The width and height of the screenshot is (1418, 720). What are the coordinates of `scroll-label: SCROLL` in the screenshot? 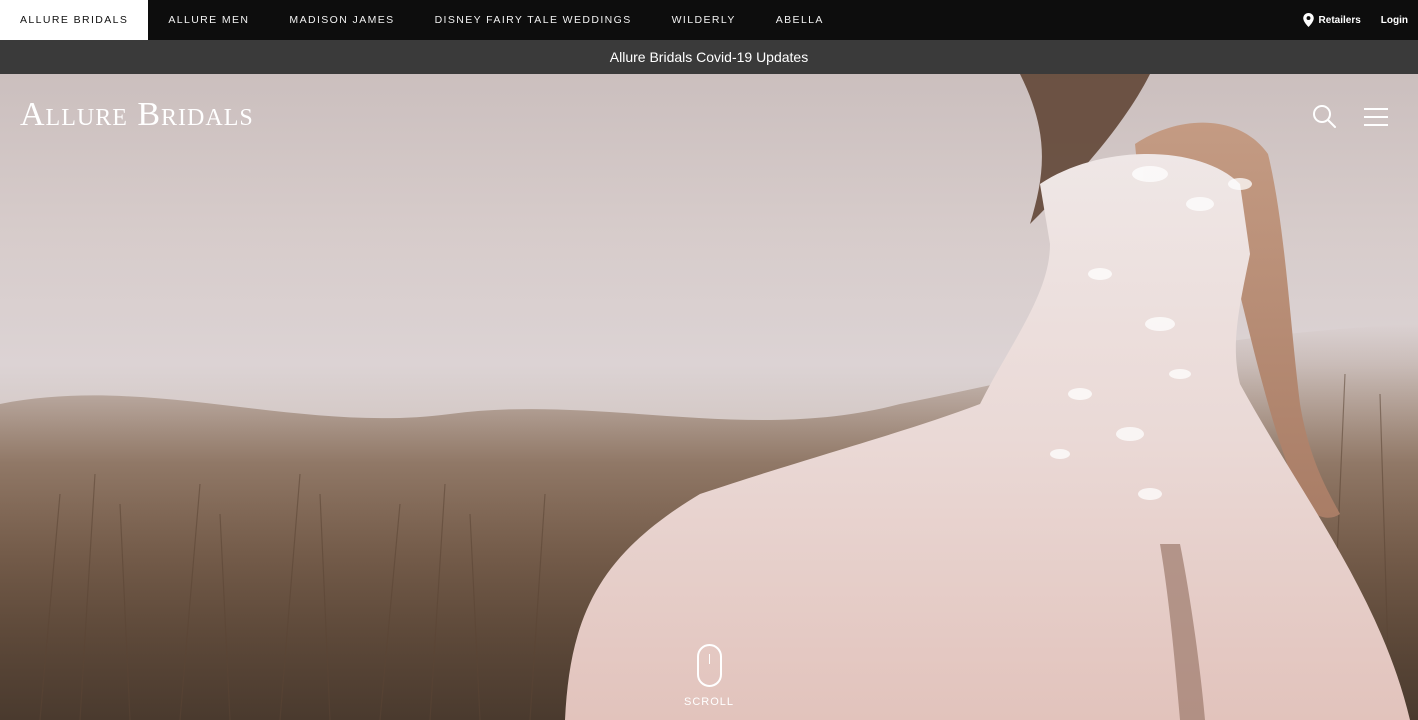 It's located at (709, 702).